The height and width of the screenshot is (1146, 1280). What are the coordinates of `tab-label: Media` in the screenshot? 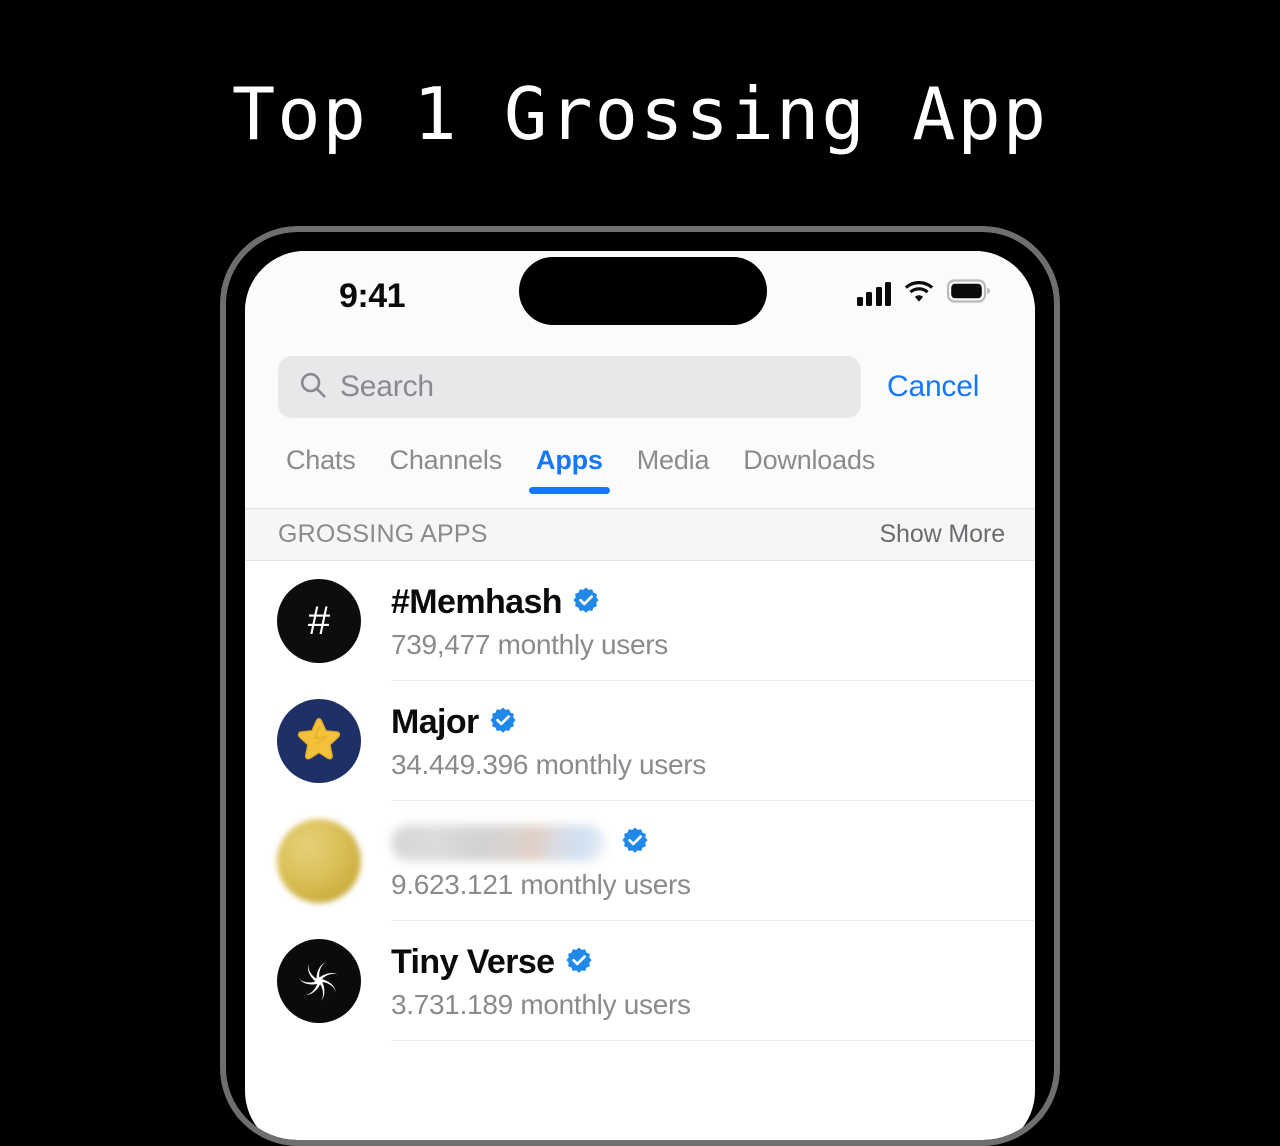 It's located at (673, 460).